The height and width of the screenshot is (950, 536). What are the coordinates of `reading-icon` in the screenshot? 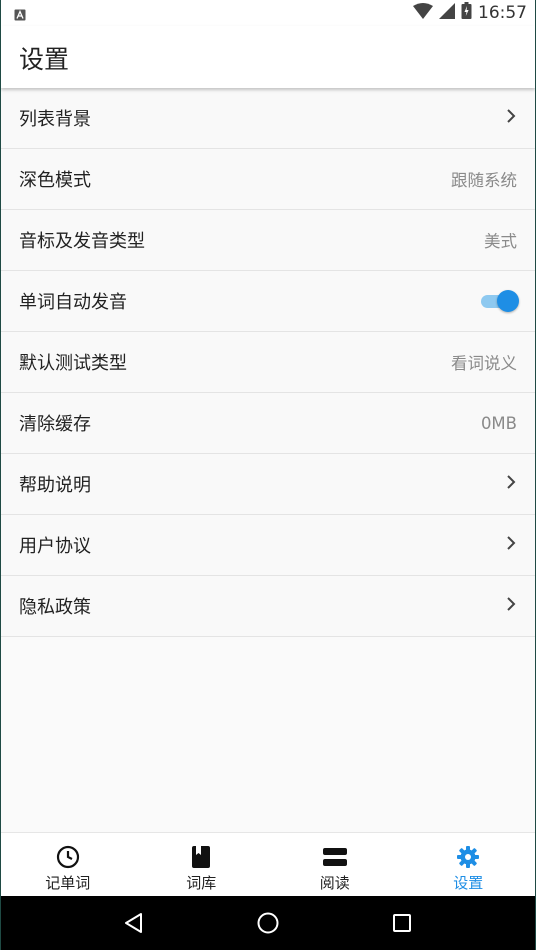 It's located at (335, 857).